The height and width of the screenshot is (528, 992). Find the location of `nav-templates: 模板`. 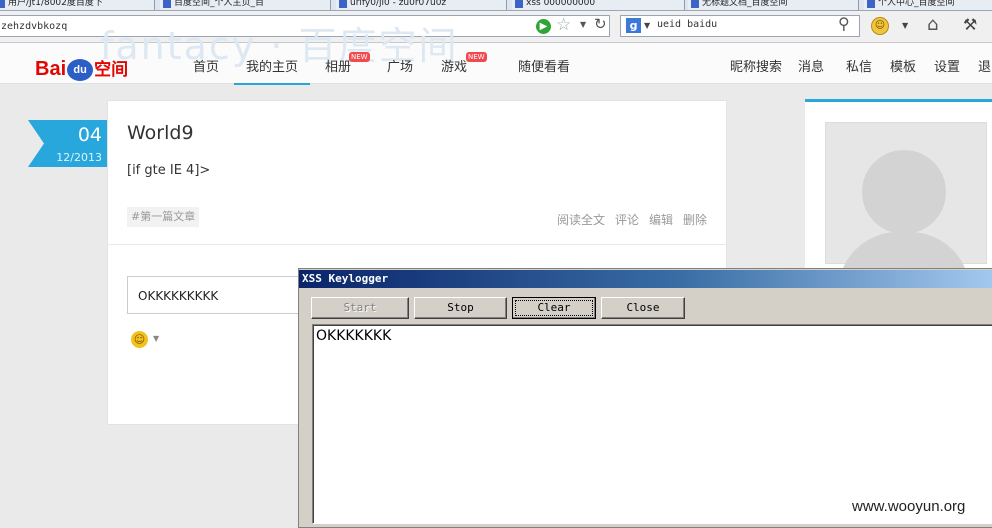

nav-templates: 模板 is located at coordinates (903, 65).